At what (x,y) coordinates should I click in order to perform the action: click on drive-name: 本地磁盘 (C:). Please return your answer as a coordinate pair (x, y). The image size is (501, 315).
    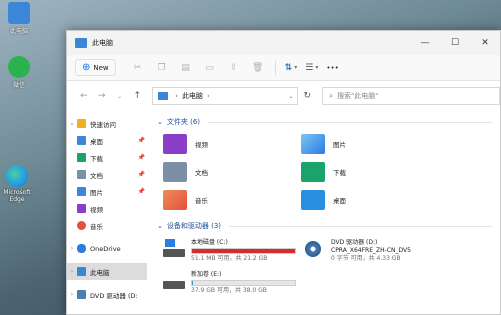
    Looking at the image, I should click on (209, 242).